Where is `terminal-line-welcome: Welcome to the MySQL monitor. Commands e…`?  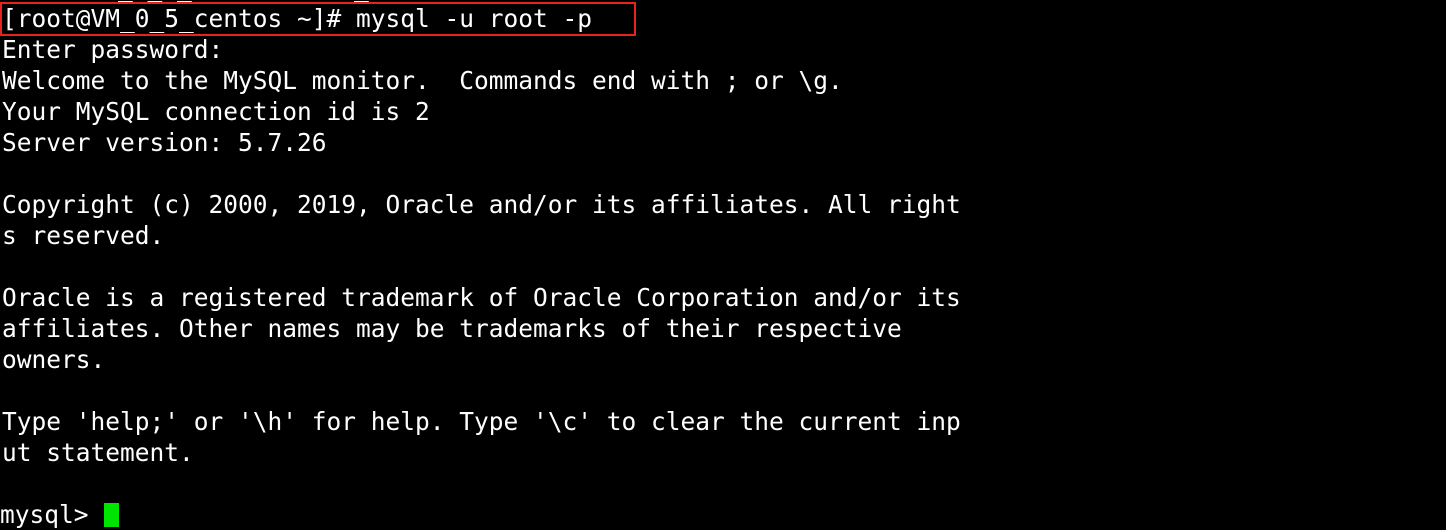 terminal-line-welcome: Welcome to the MySQL monitor. Commands e… is located at coordinates (422, 80).